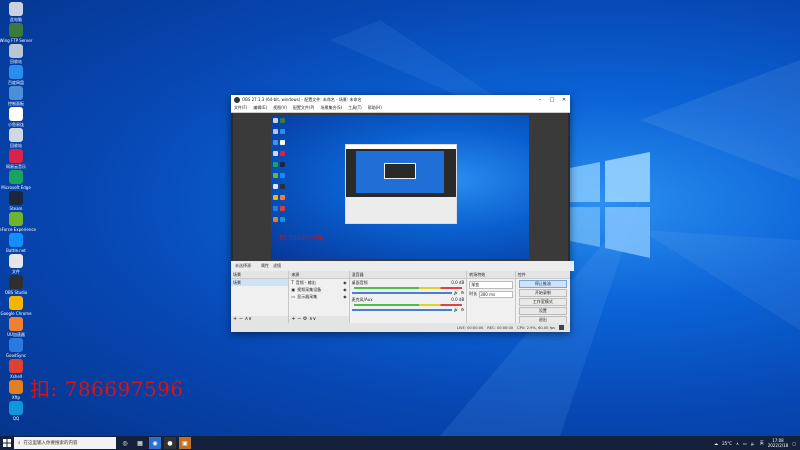 This screenshot has width=800, height=450. I want to click on rec-status: REC: 00:00:00, so click(500, 327).